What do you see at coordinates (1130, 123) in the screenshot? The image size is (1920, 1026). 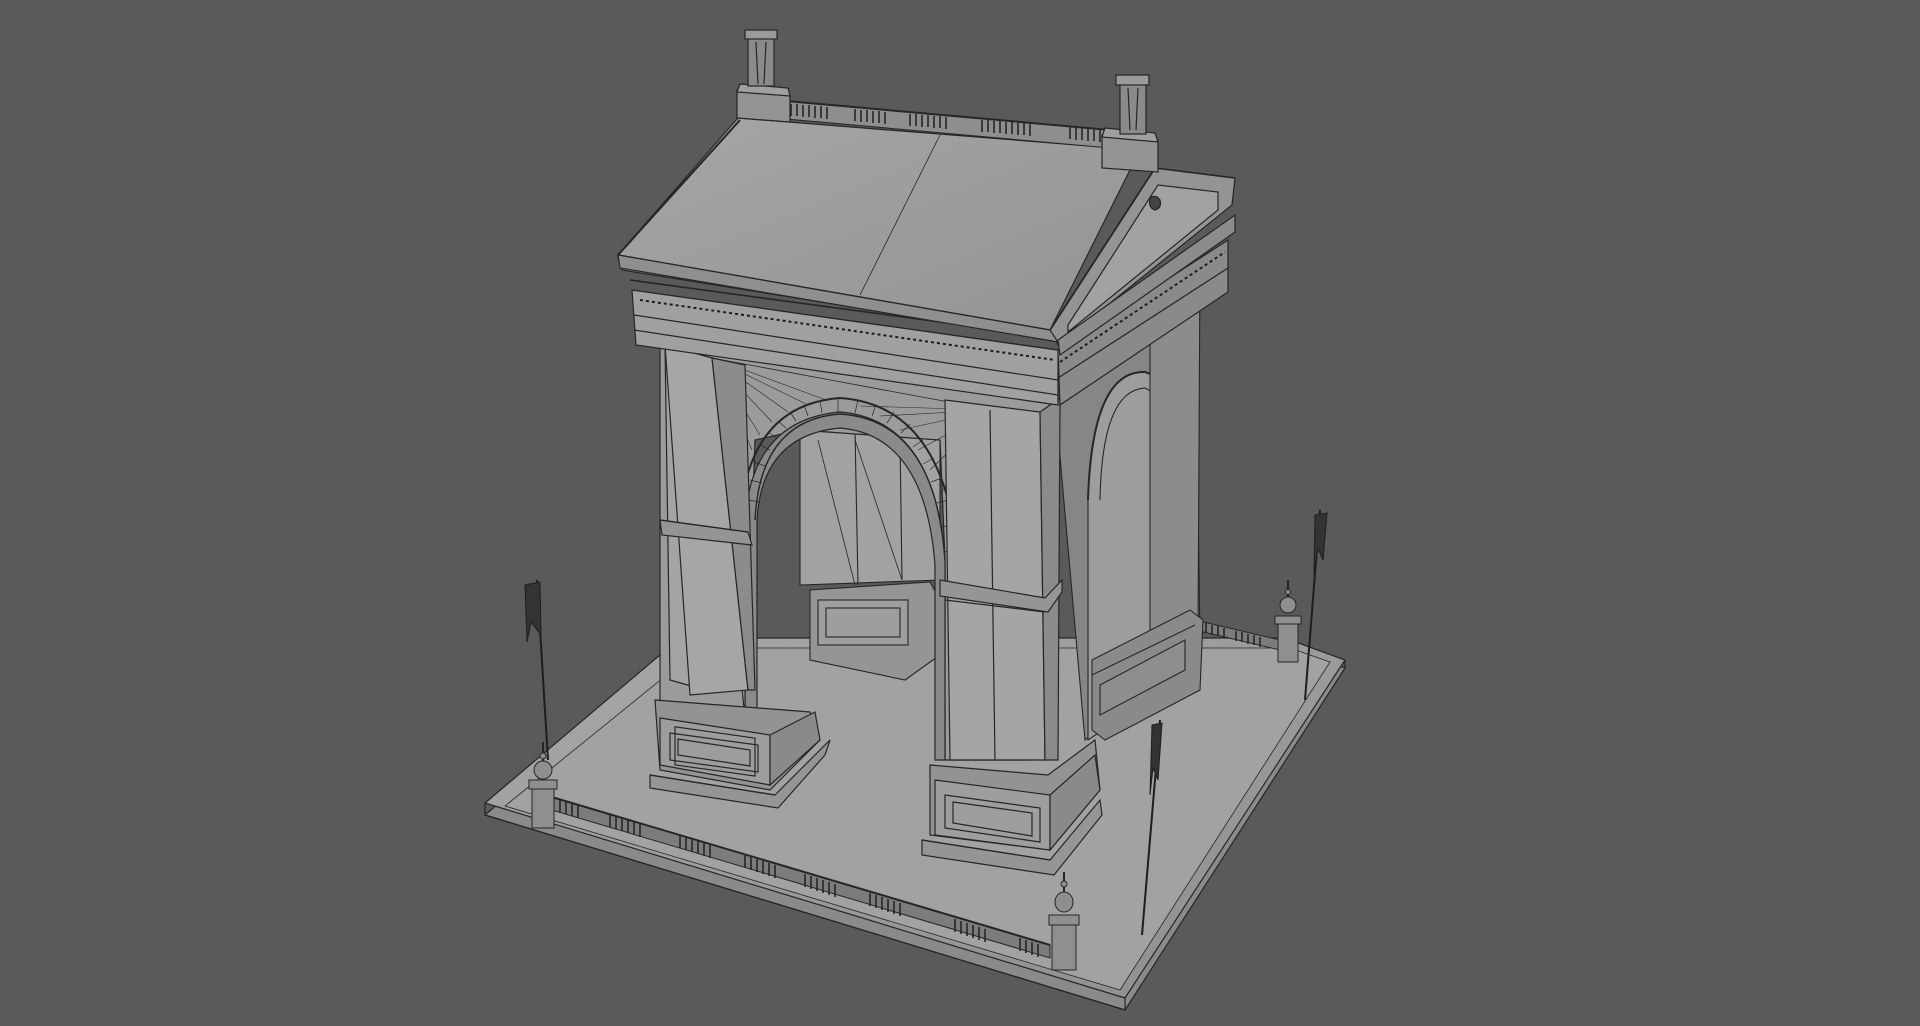 I see `roof-lantern-right` at bounding box center [1130, 123].